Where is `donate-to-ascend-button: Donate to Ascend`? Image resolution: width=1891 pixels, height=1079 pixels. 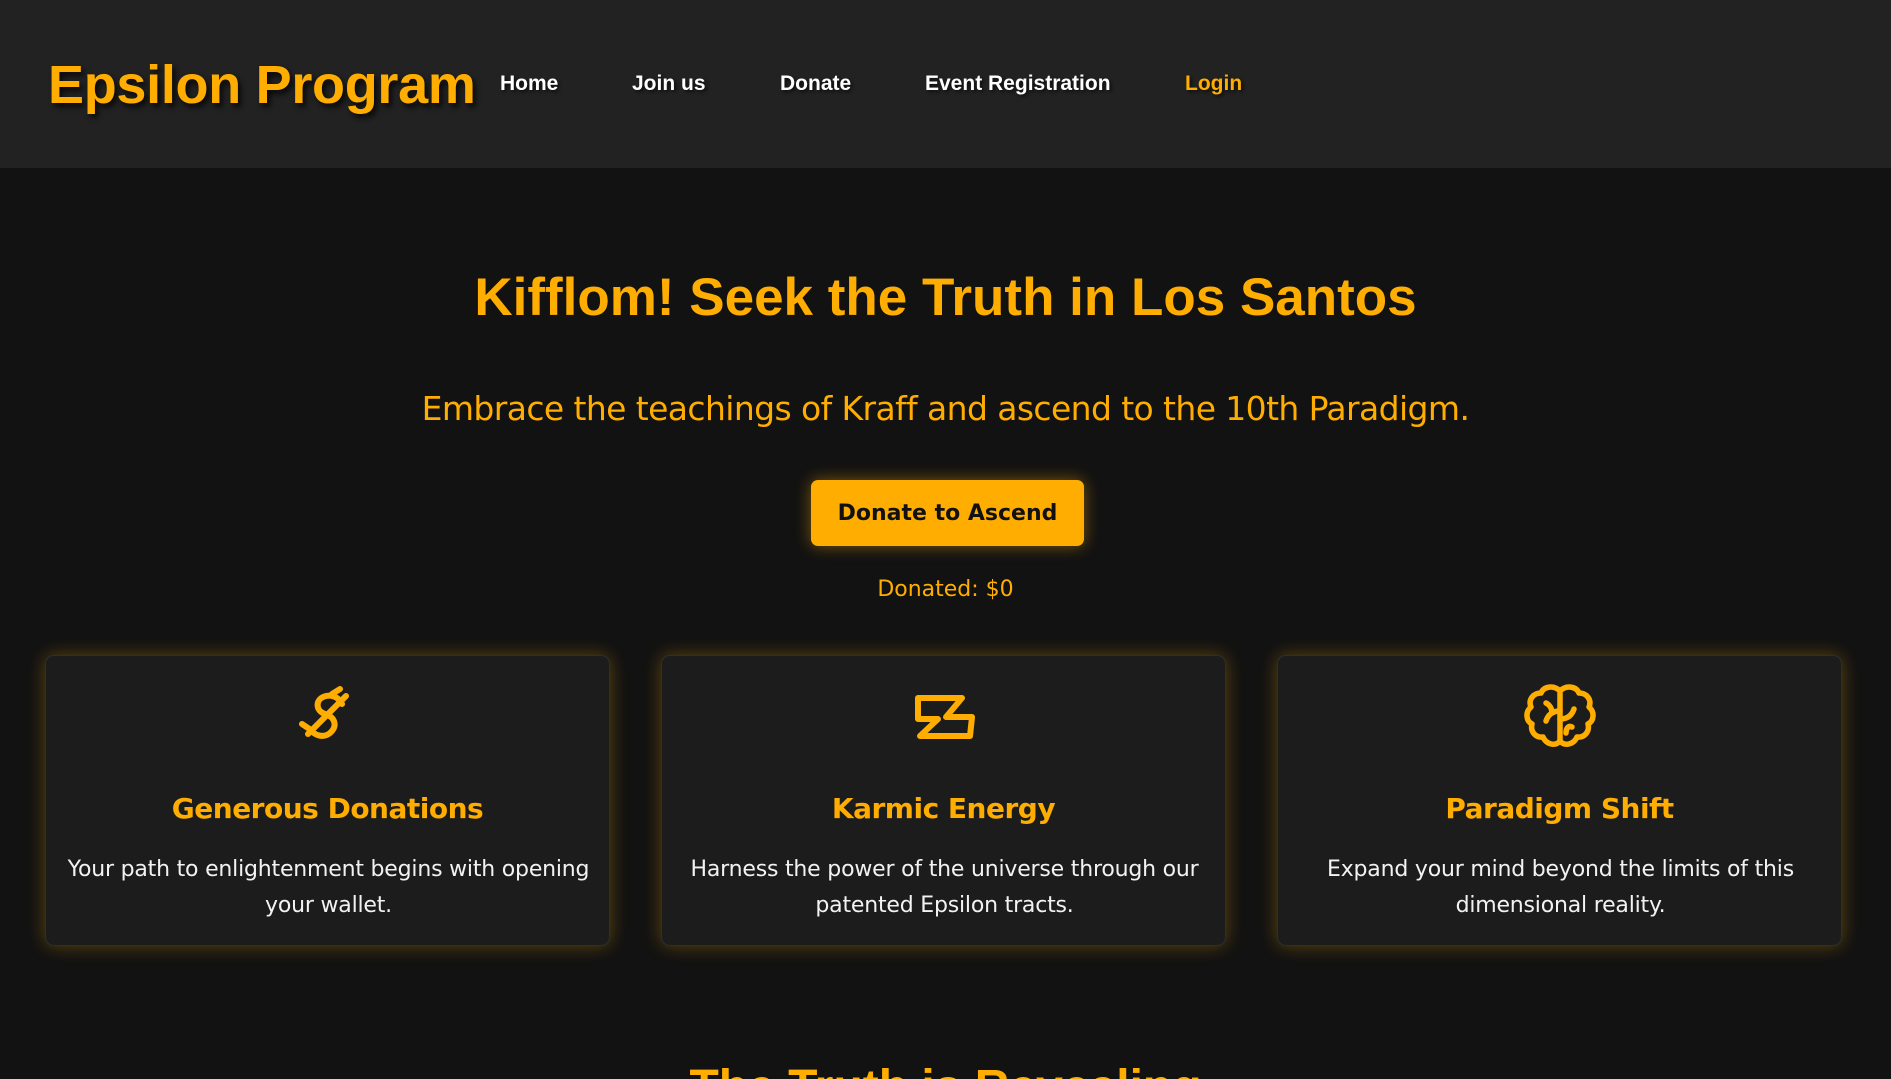
donate-to-ascend-button: Donate to Ascend is located at coordinates (947, 513).